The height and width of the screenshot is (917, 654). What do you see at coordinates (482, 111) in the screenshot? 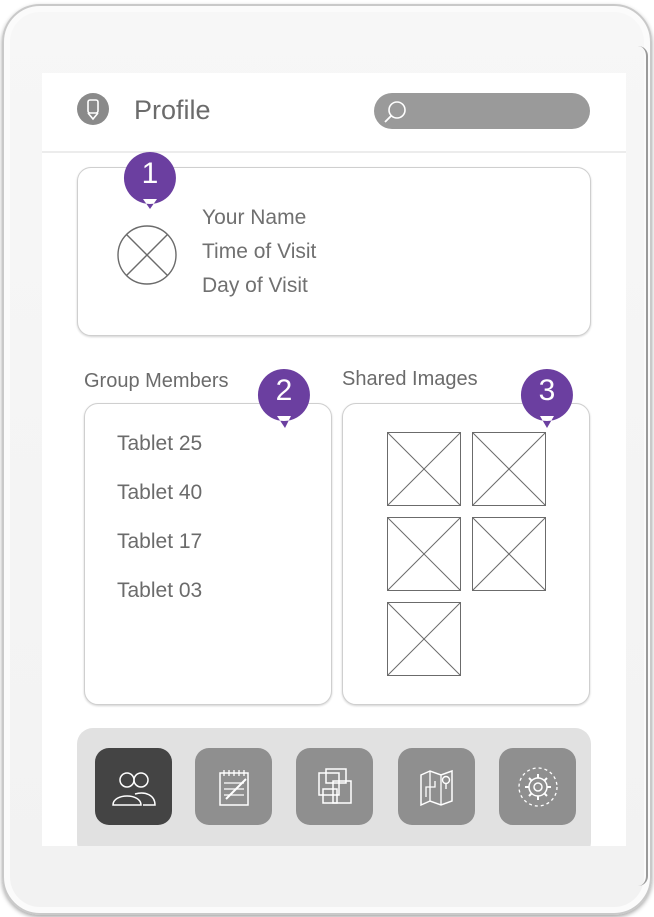
I see `search-input` at bounding box center [482, 111].